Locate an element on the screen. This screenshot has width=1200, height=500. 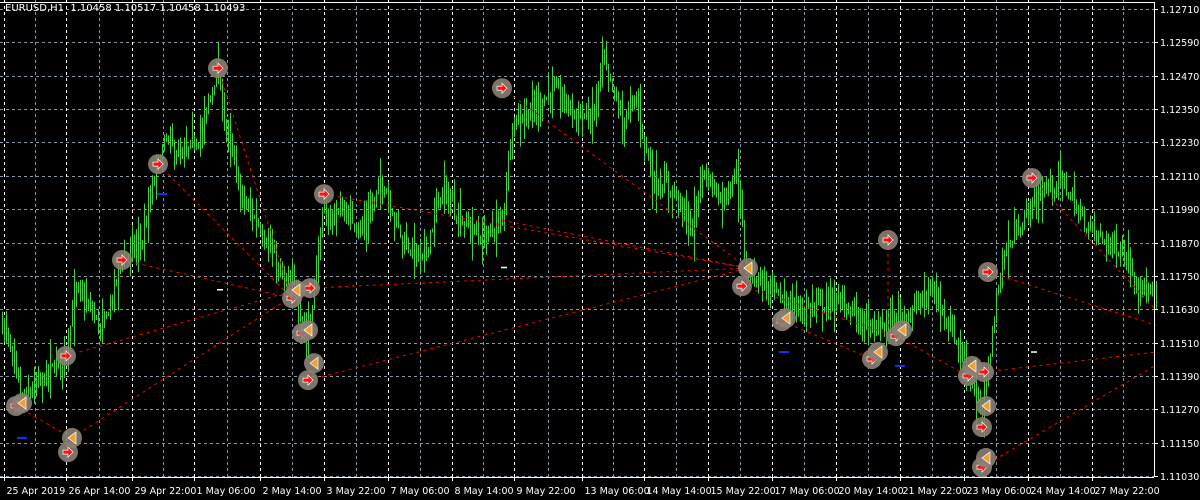
y-tick-label: 1.11030 is located at coordinates (1179, 477).